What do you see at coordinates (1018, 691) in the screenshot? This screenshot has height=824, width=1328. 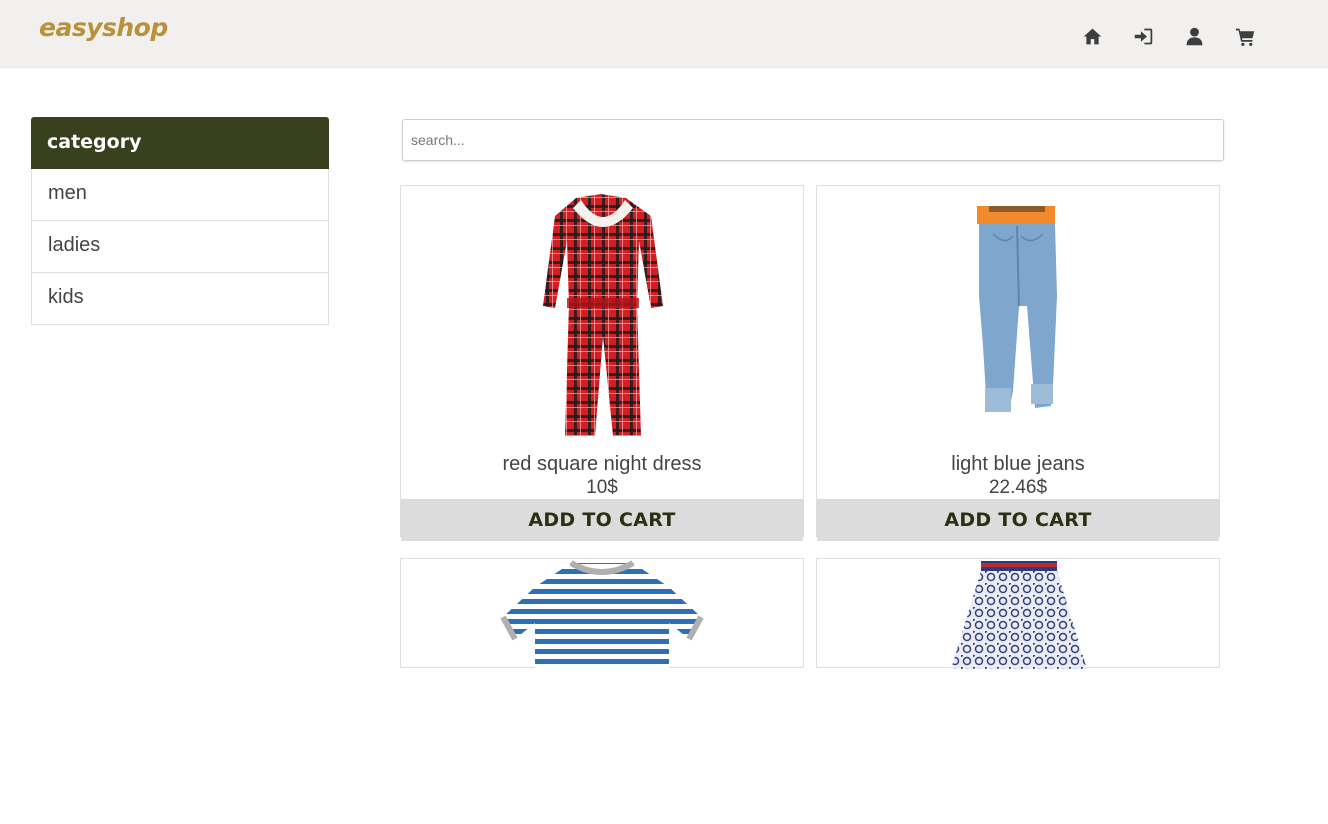 I see `product-image-skirt` at bounding box center [1018, 691].